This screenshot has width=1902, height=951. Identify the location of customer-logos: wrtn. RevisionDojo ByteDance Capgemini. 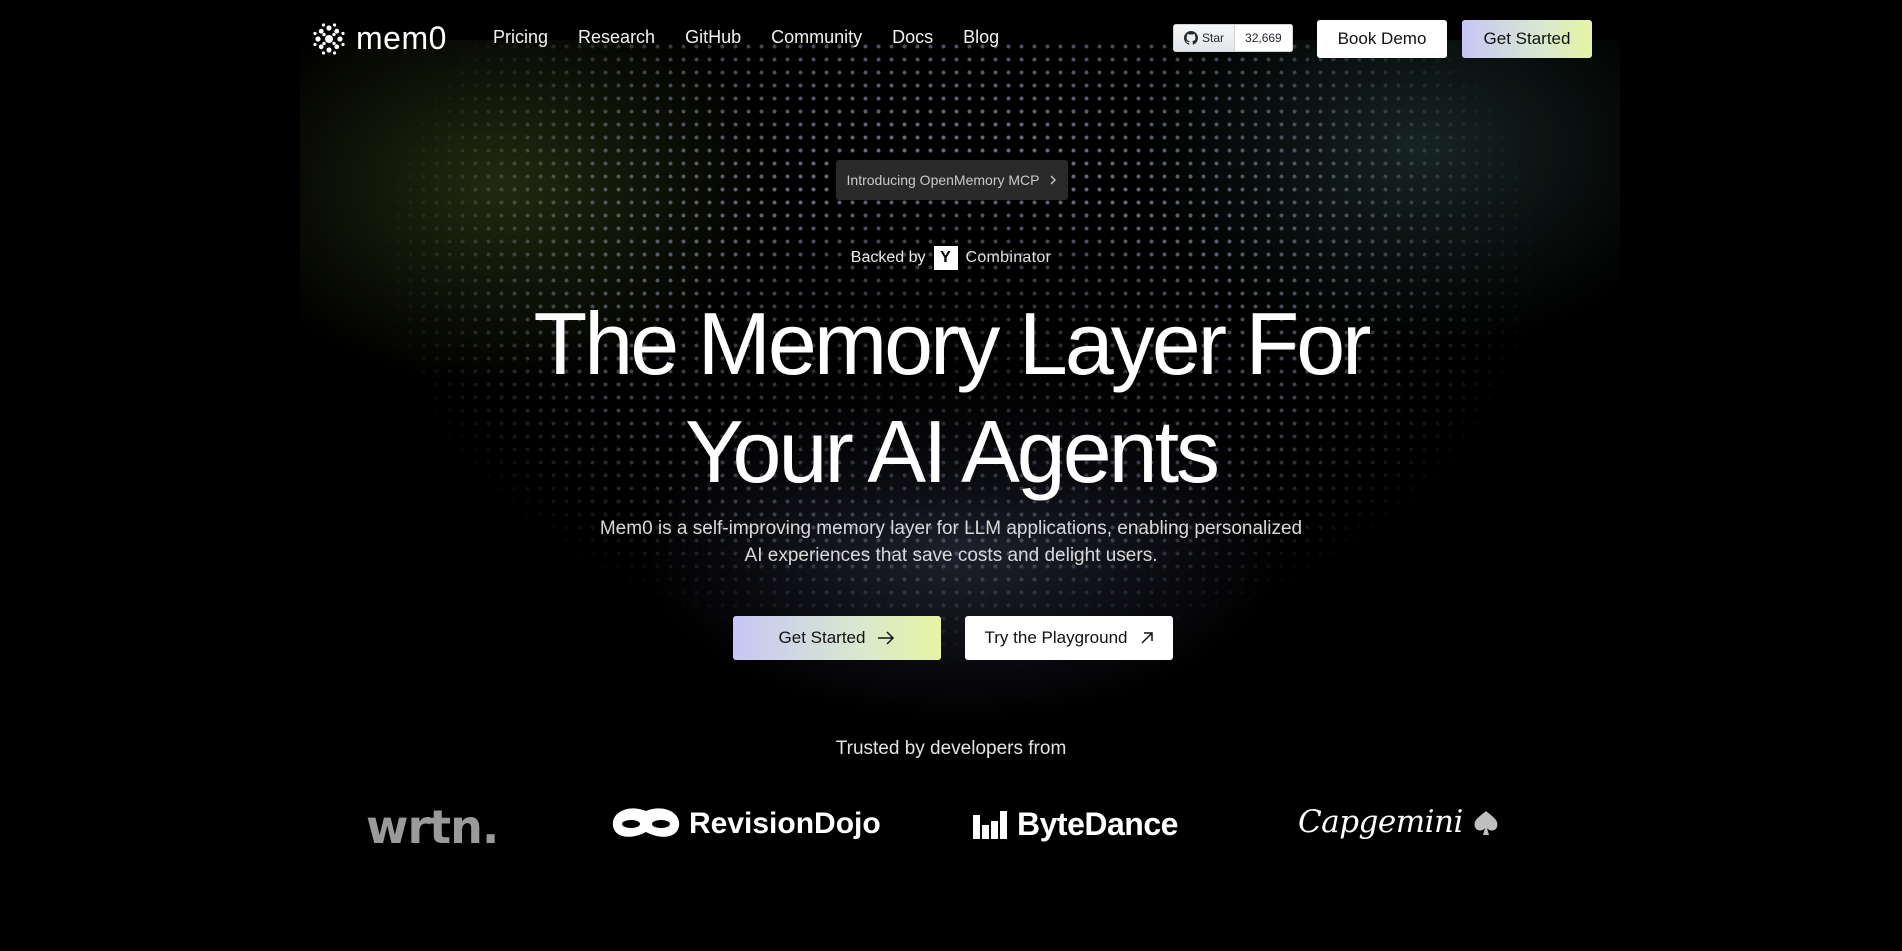
(951, 827).